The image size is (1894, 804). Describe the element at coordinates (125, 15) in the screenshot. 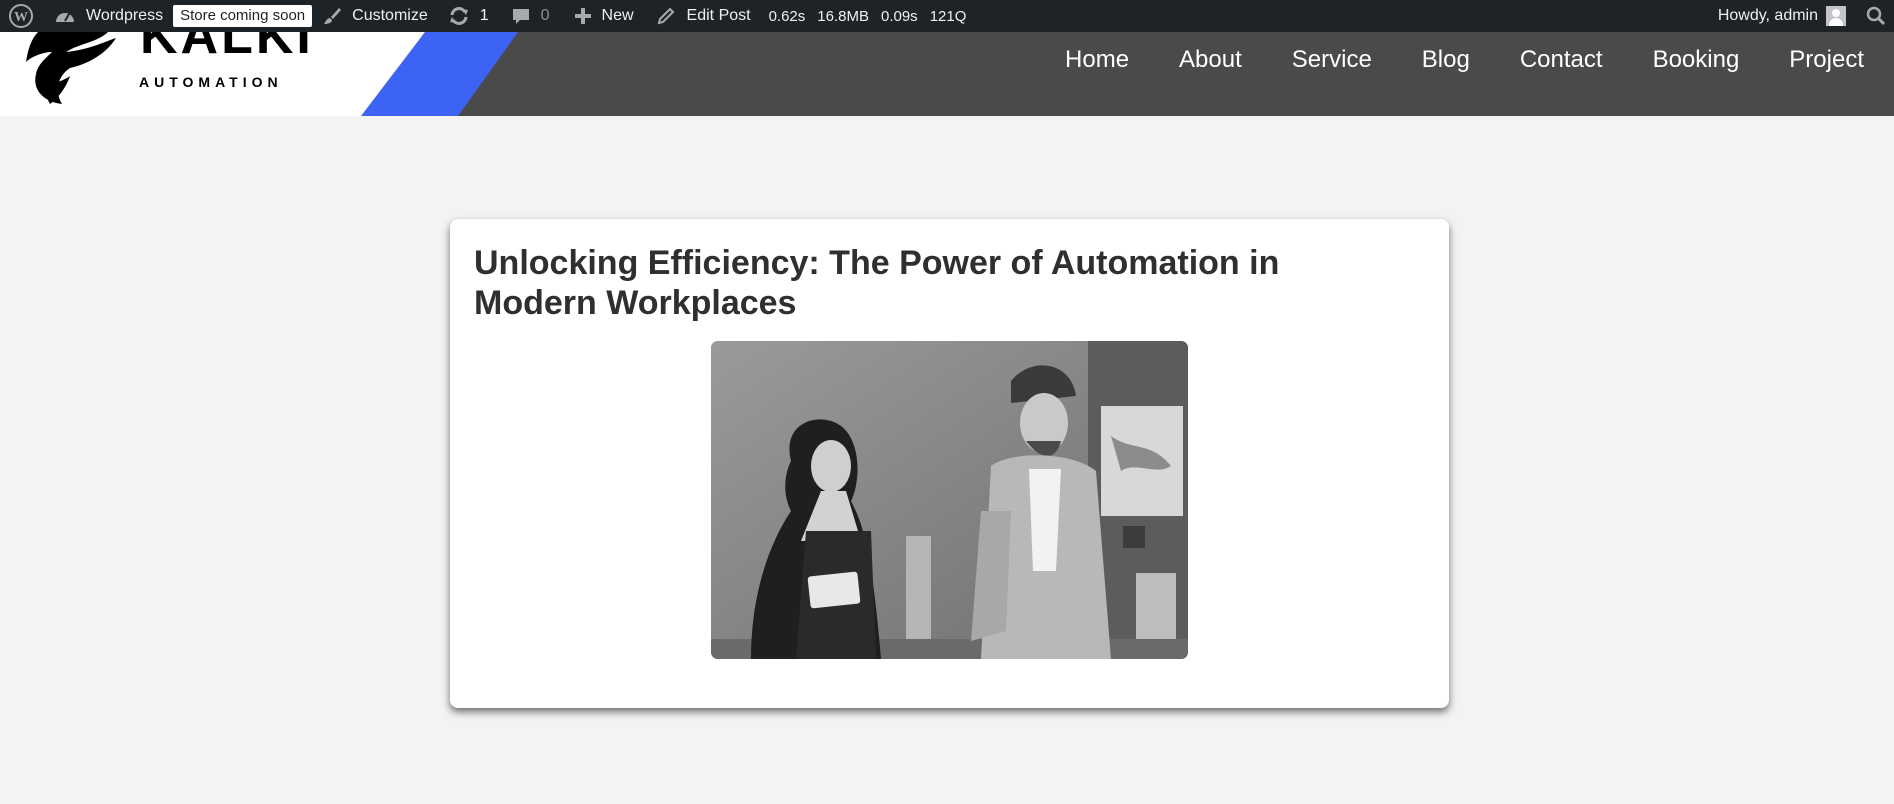

I see `site-name: Wordpress` at that location.